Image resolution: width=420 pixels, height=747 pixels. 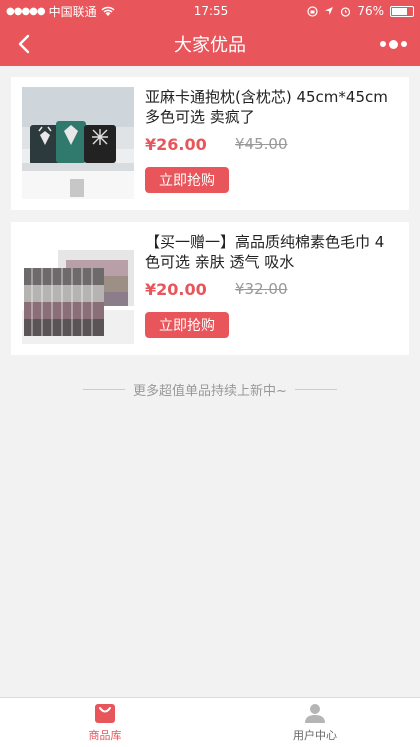 I want to click on product-price: ¥20.00, so click(x=176, y=289).